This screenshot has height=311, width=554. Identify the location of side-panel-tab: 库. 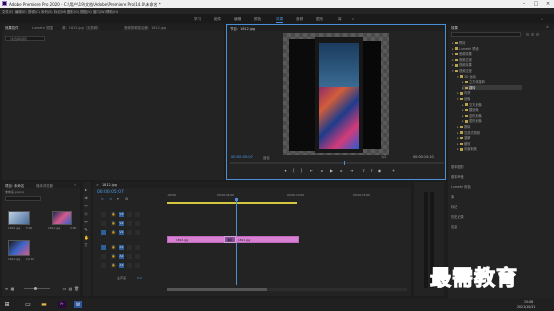
(452, 196).